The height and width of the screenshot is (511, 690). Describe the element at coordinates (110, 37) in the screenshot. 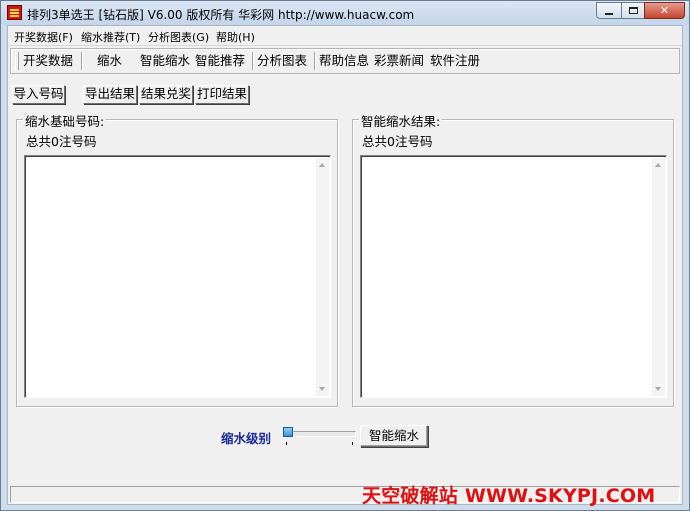

I see `menu-reduce-recommend: 缩水推荐(T)` at that location.